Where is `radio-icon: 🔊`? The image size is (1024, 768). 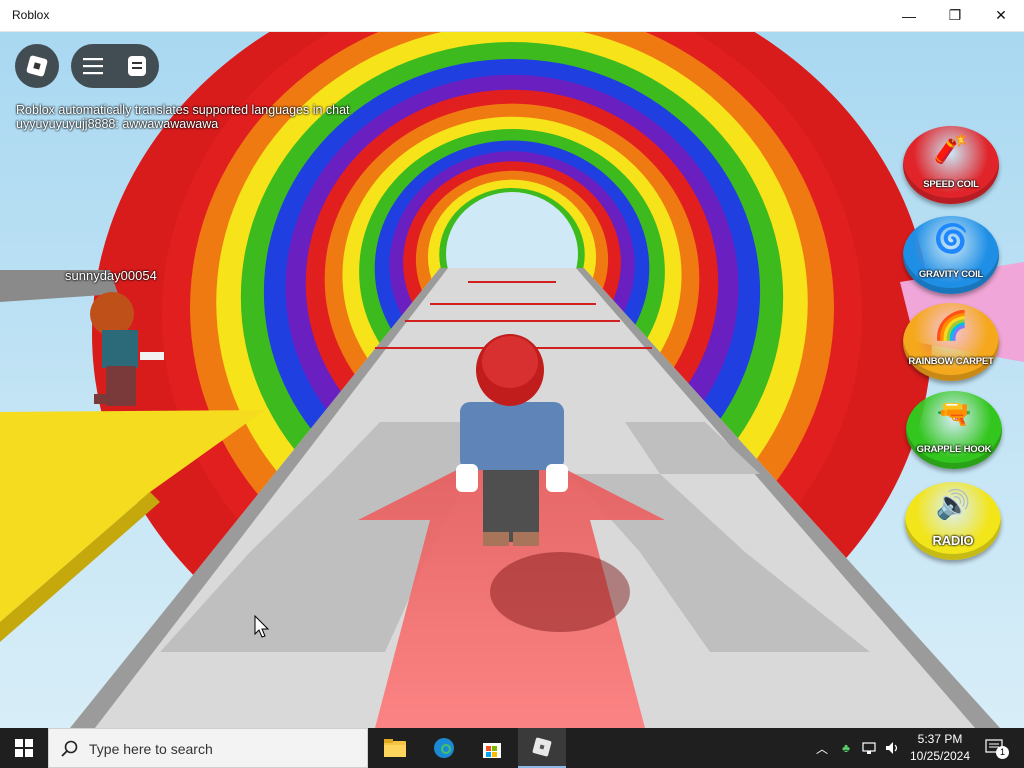 radio-icon: 🔊 is located at coordinates (953, 504).